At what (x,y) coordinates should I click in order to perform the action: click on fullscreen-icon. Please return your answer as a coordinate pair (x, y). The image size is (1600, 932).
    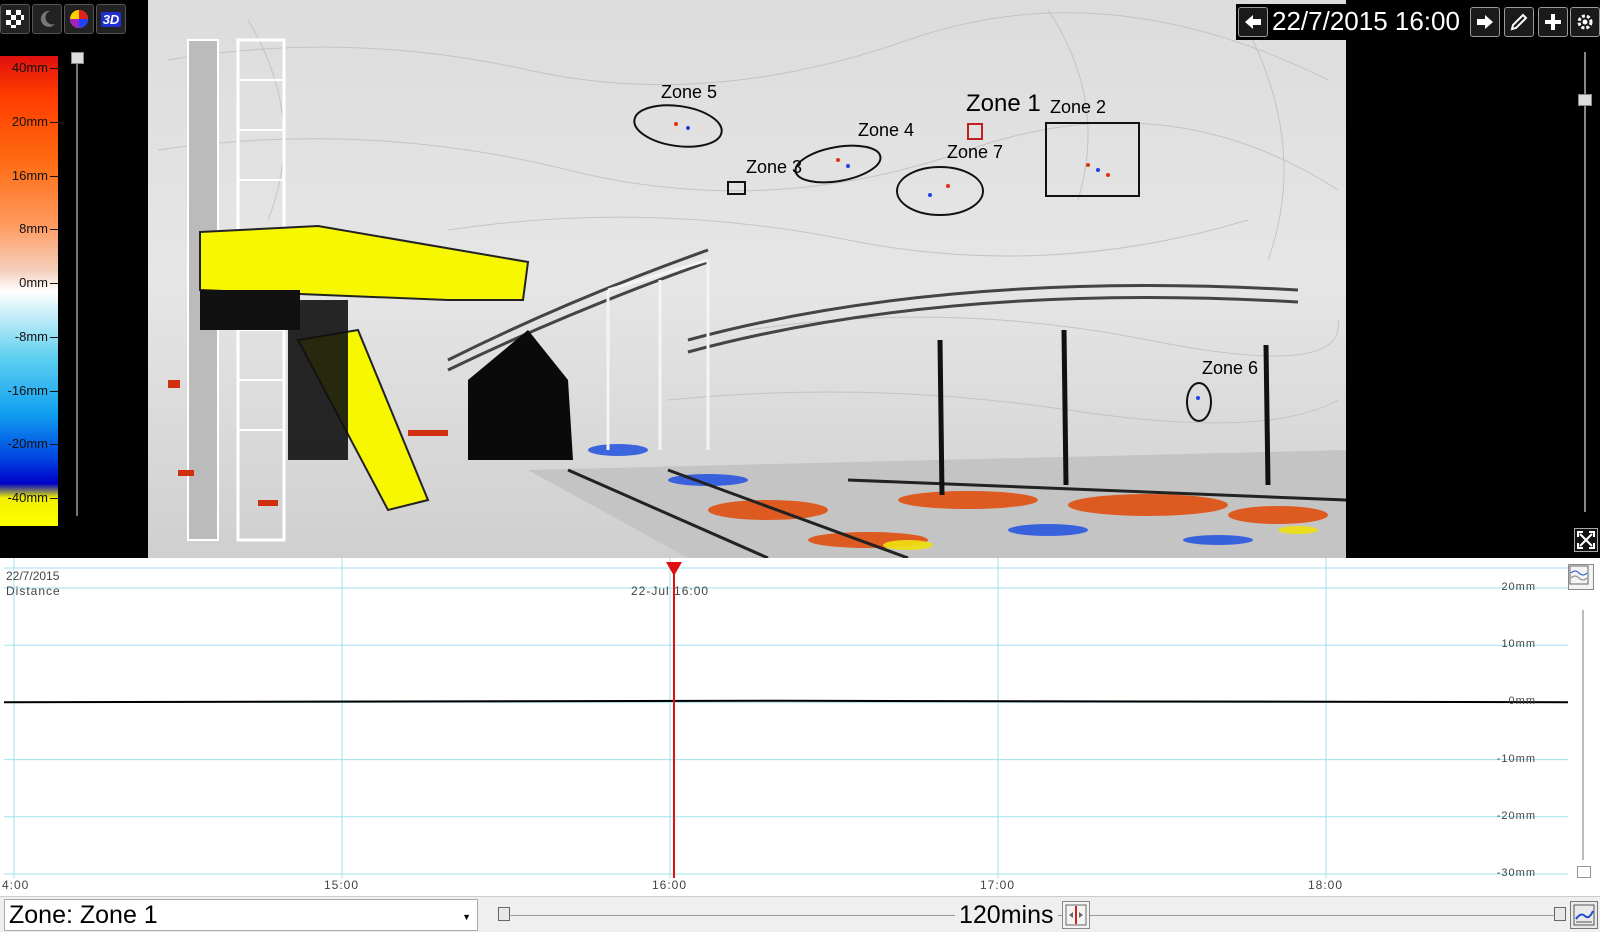
    Looking at the image, I should click on (1586, 540).